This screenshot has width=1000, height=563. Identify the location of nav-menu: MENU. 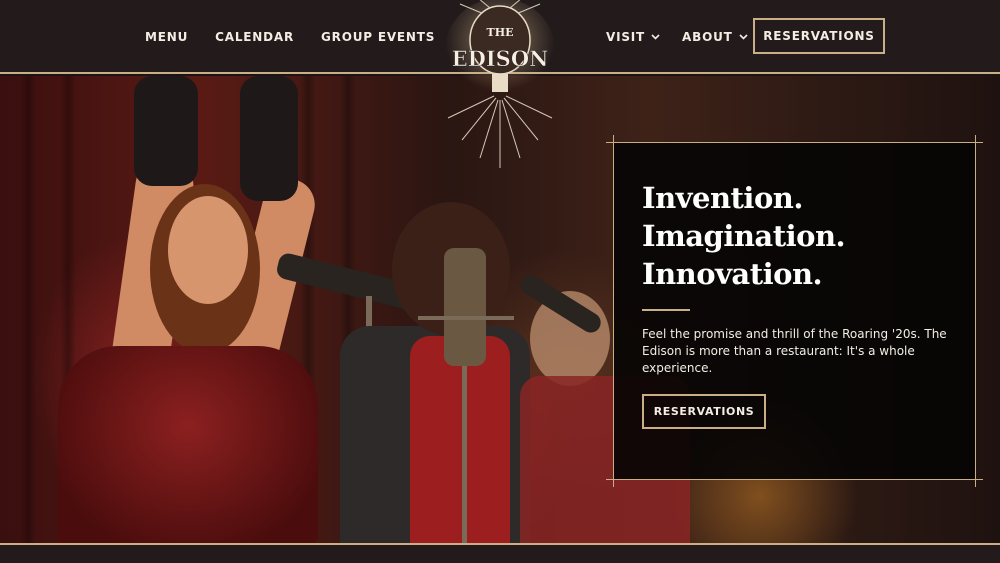
(166, 37).